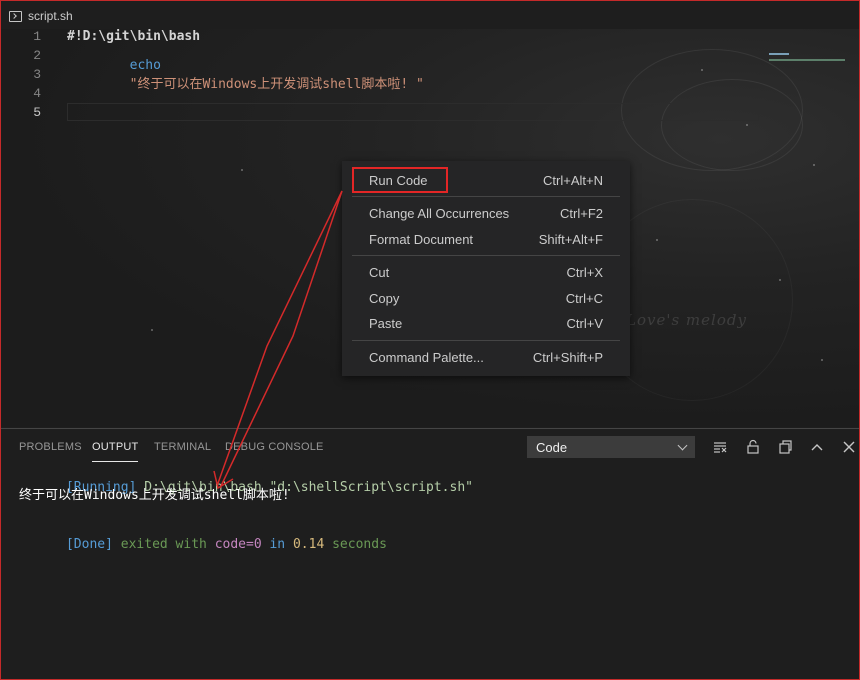  Describe the element at coordinates (50, 16) in the screenshot. I see `tab-title: script.sh` at that location.